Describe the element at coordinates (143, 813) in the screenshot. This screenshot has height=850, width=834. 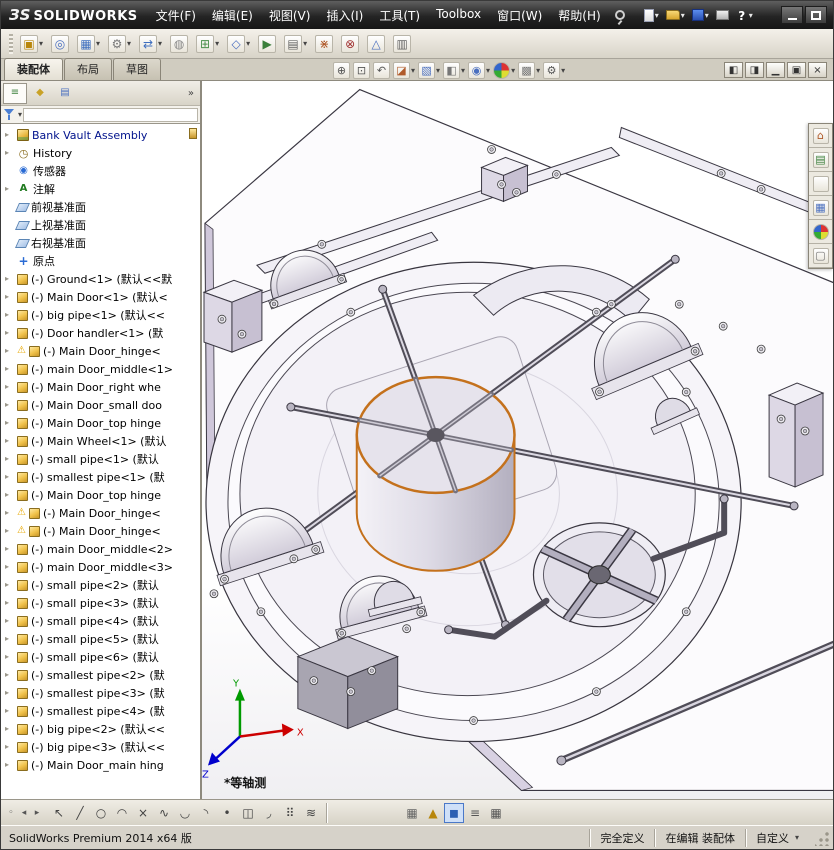
I see `trim-entities-button: ×` at that location.